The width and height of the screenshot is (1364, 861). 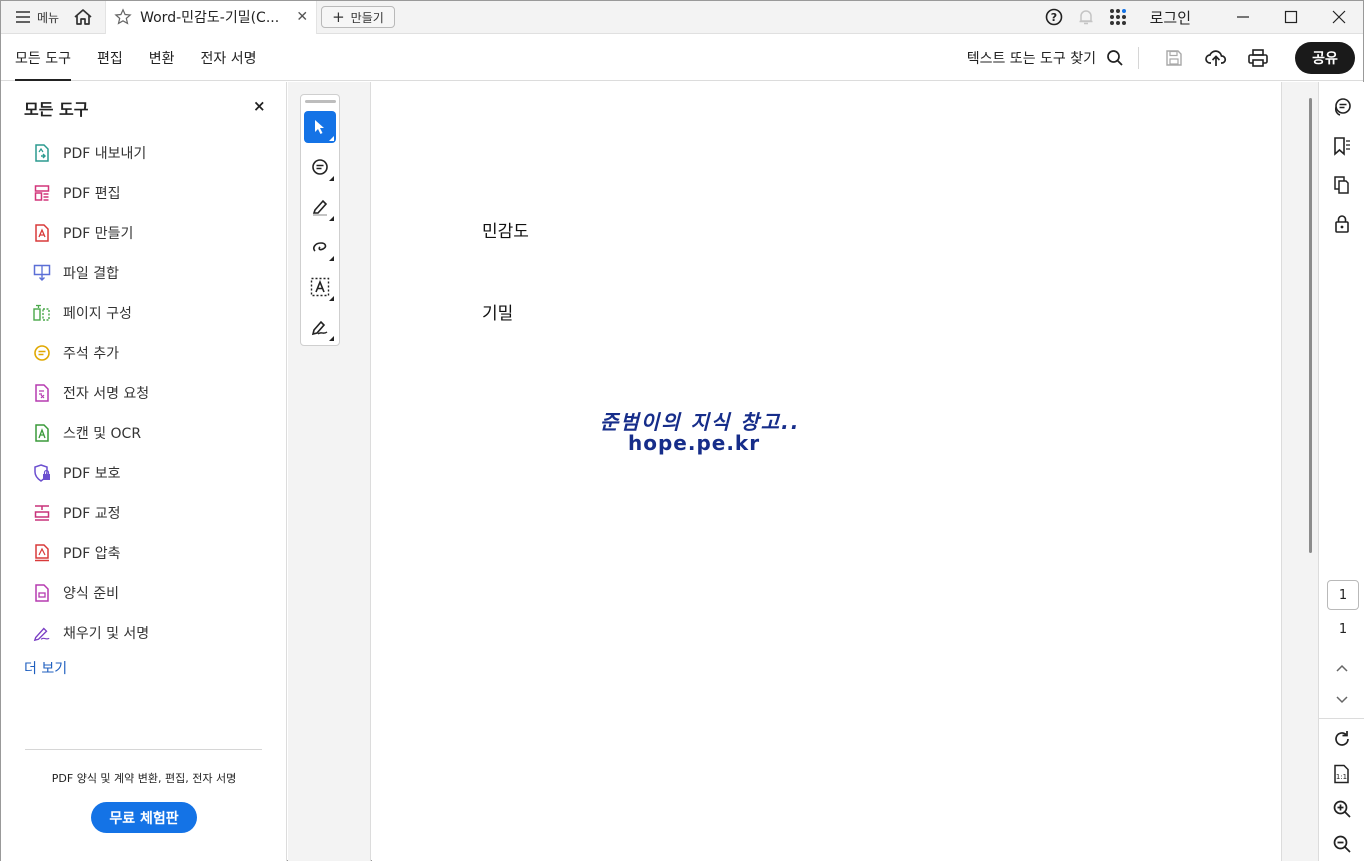 What do you see at coordinates (83, 17) in the screenshot?
I see `home-button` at bounding box center [83, 17].